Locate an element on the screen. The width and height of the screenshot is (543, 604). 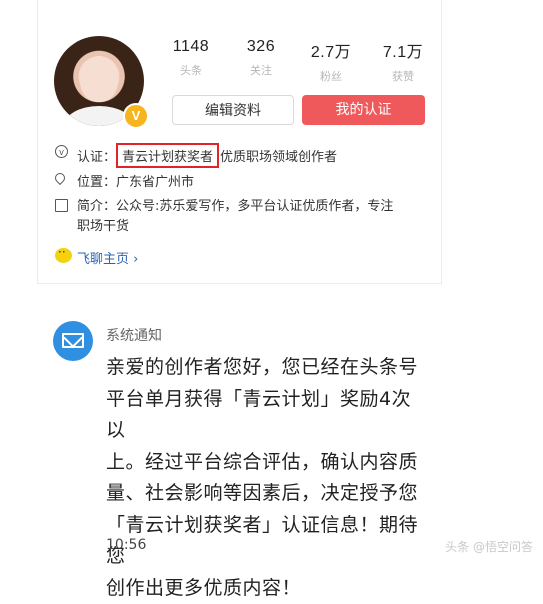
stats-bar: 1148 头条 326 关注 2.7万 粉丝 7.1万 获赞 is located at coordinates (296, 61).